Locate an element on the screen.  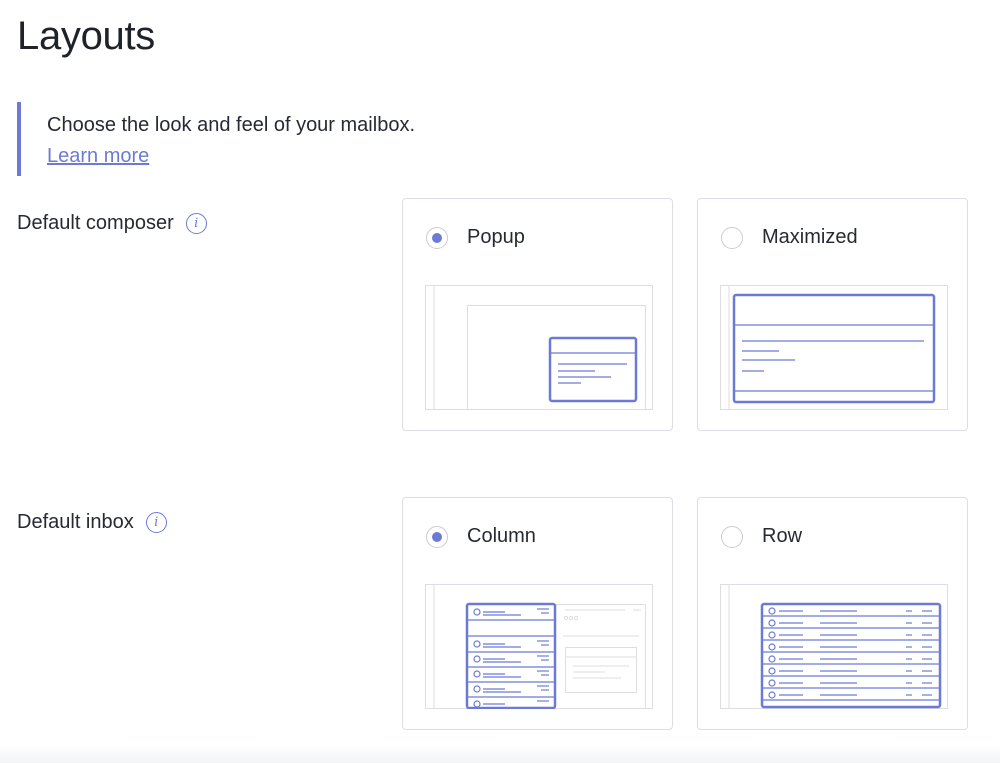
default-composer-row: Default composer i is located at coordinates (112, 223).